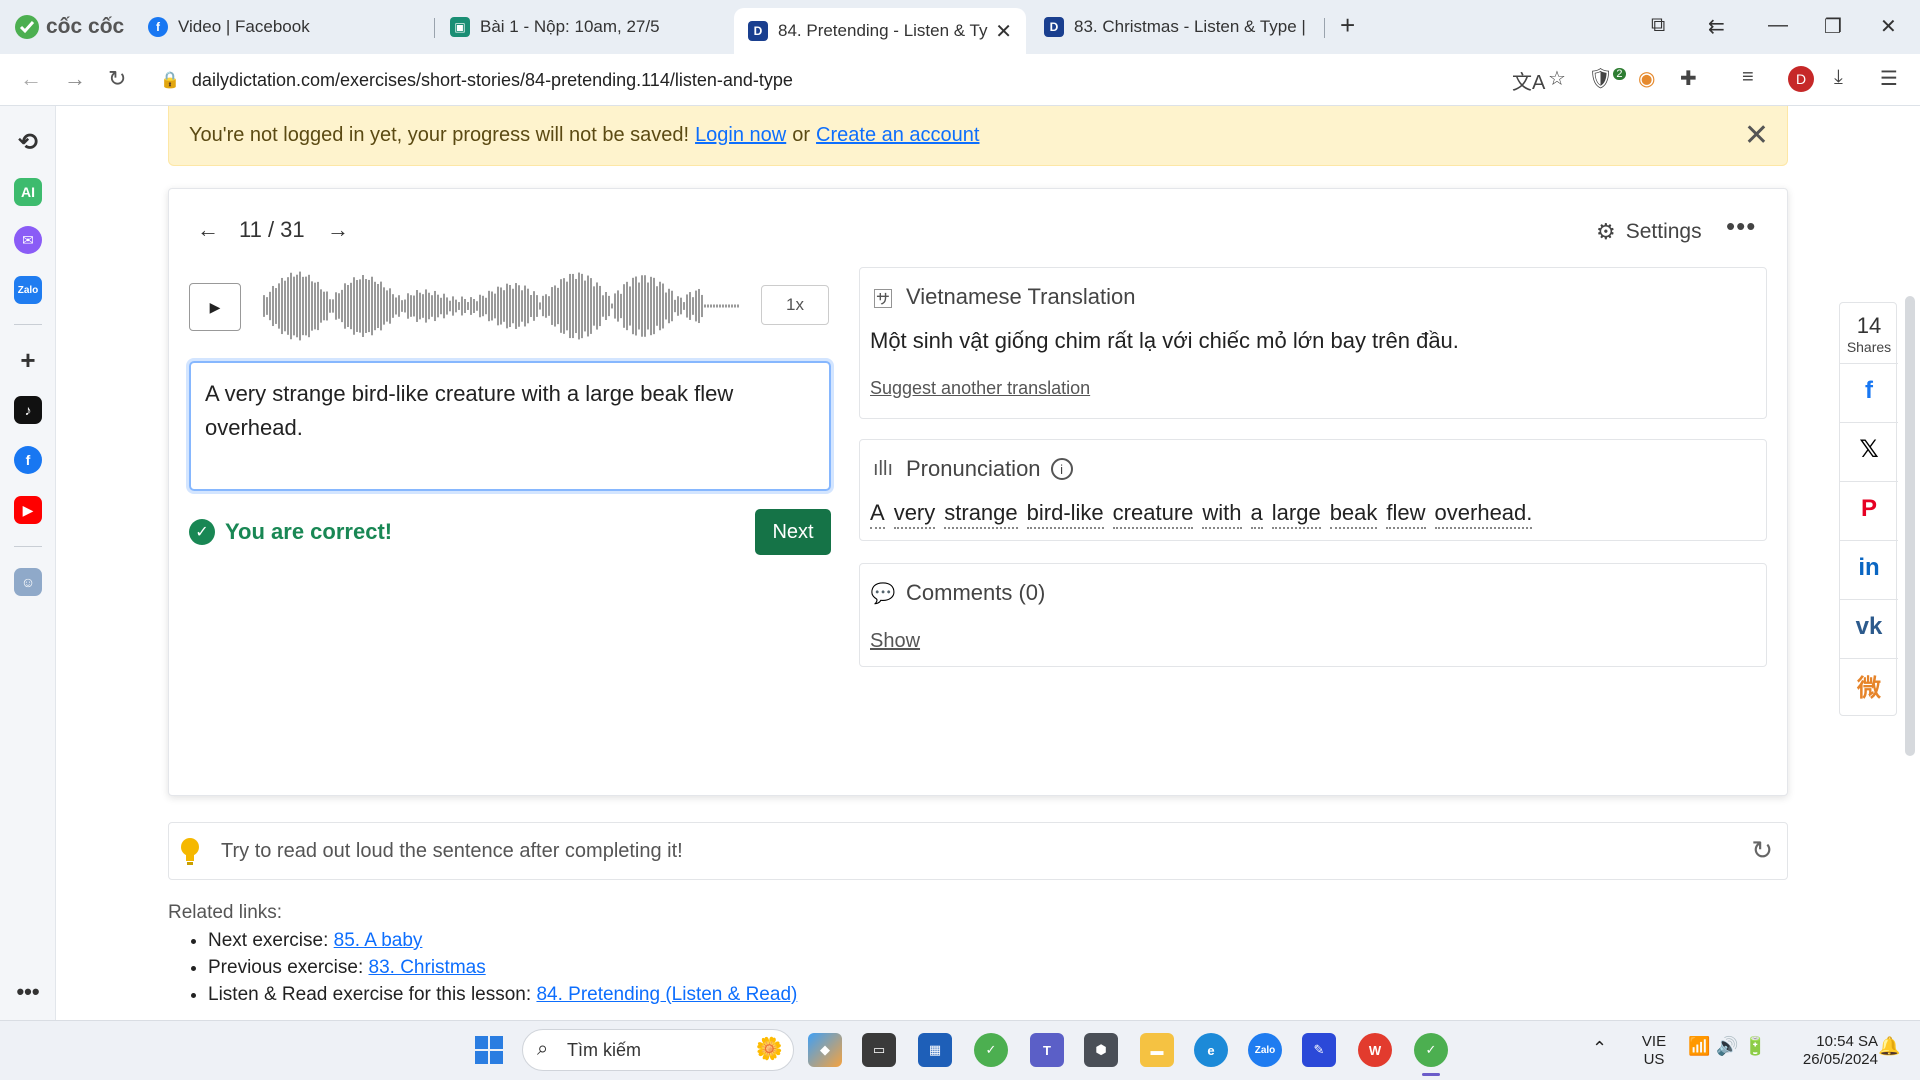  What do you see at coordinates (1065, 514) in the screenshot?
I see `pronunciation-word: bird-like` at bounding box center [1065, 514].